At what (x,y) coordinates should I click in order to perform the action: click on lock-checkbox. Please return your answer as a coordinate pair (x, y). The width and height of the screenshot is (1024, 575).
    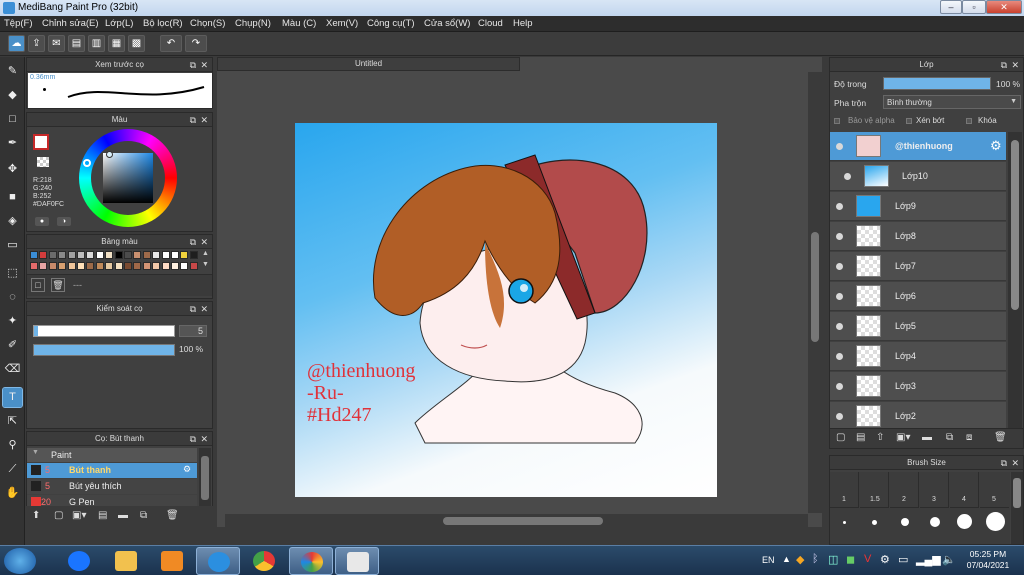
    Looking at the image, I should click on (969, 121).